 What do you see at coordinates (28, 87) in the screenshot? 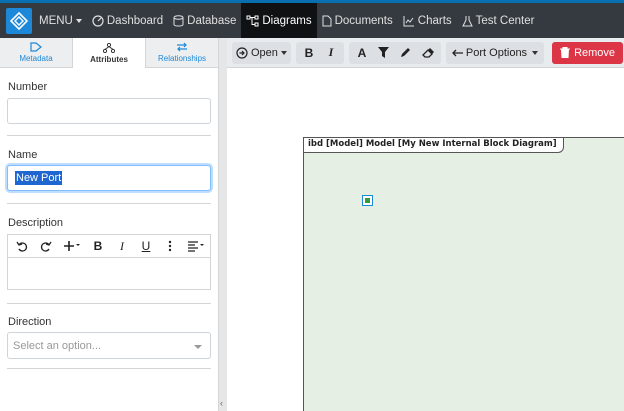
I see `number-label: Number` at bounding box center [28, 87].